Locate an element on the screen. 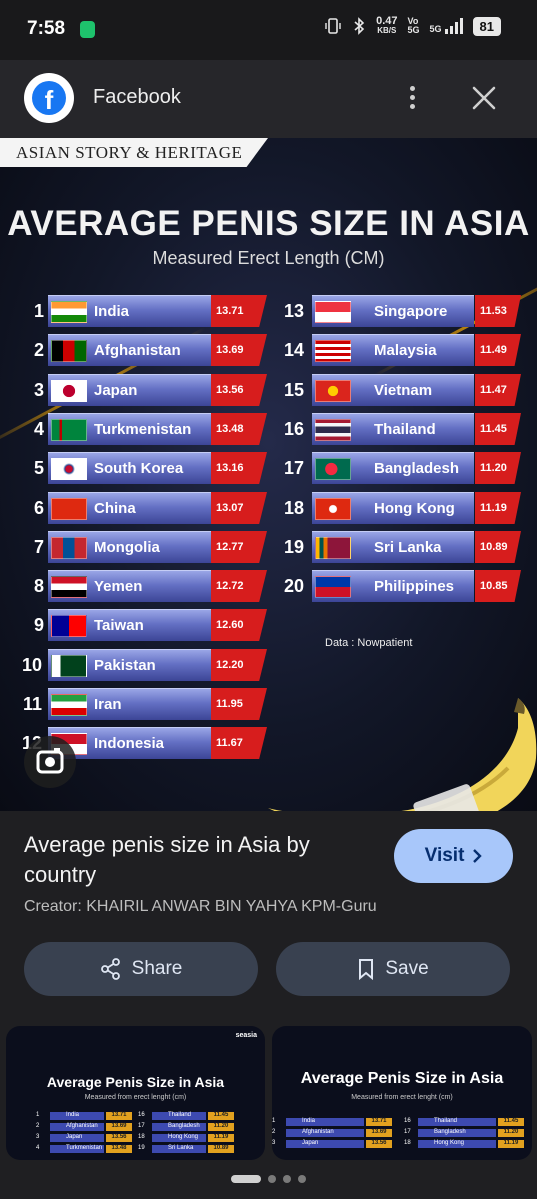 The width and height of the screenshot is (537, 1199). bluetooth-icon is located at coordinates (359, 26).